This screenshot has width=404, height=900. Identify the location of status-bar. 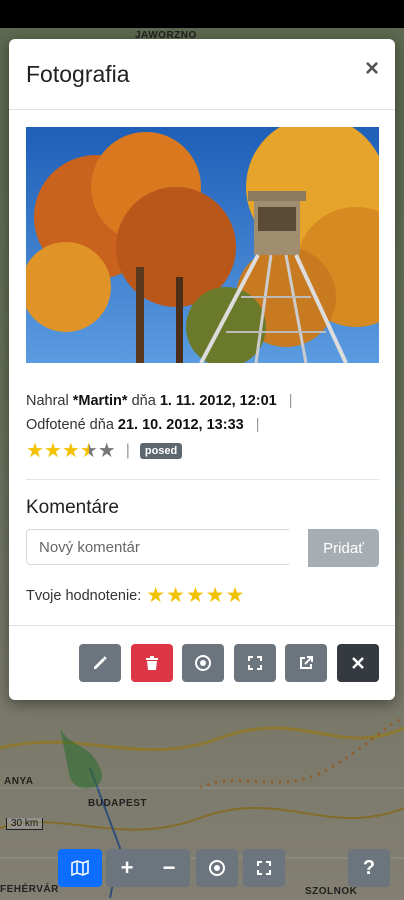
(202, 14).